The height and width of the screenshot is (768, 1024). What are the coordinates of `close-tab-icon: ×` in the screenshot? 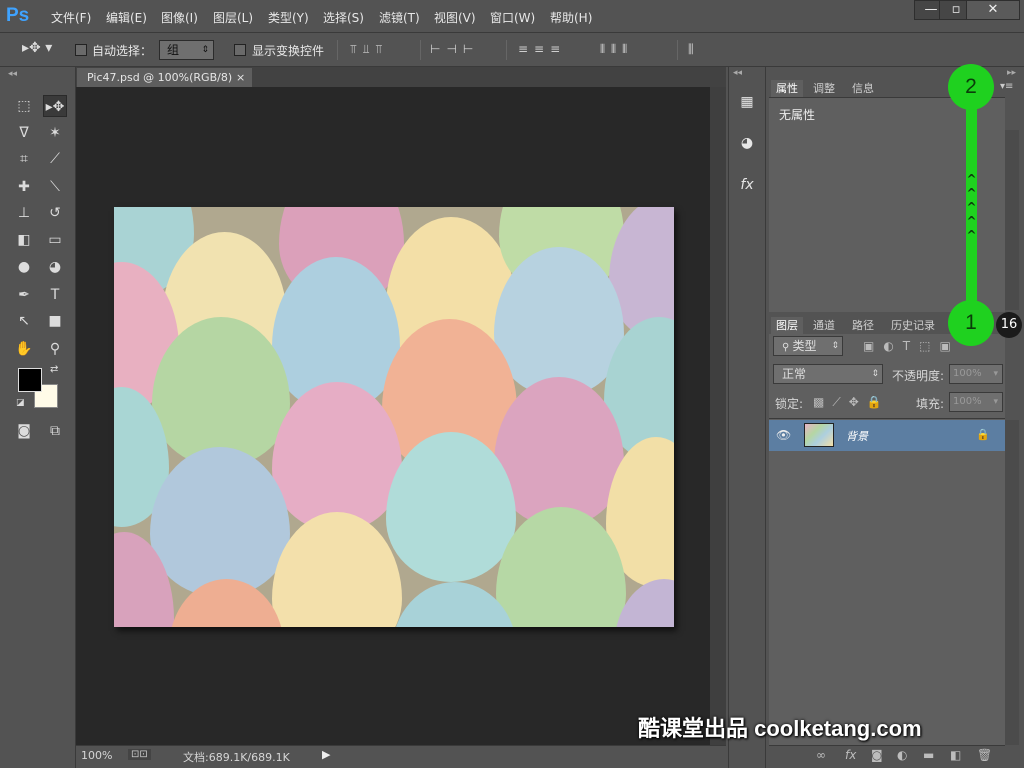 It's located at (240, 77).